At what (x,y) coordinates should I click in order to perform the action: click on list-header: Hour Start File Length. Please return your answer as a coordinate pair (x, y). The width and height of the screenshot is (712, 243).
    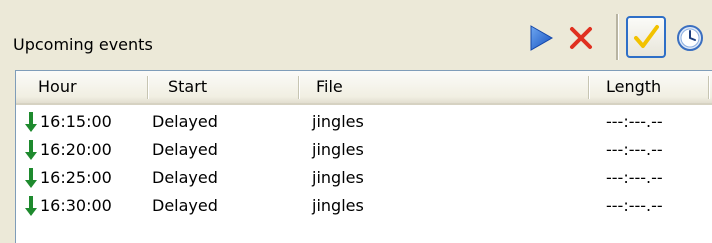
    Looking at the image, I should click on (364, 88).